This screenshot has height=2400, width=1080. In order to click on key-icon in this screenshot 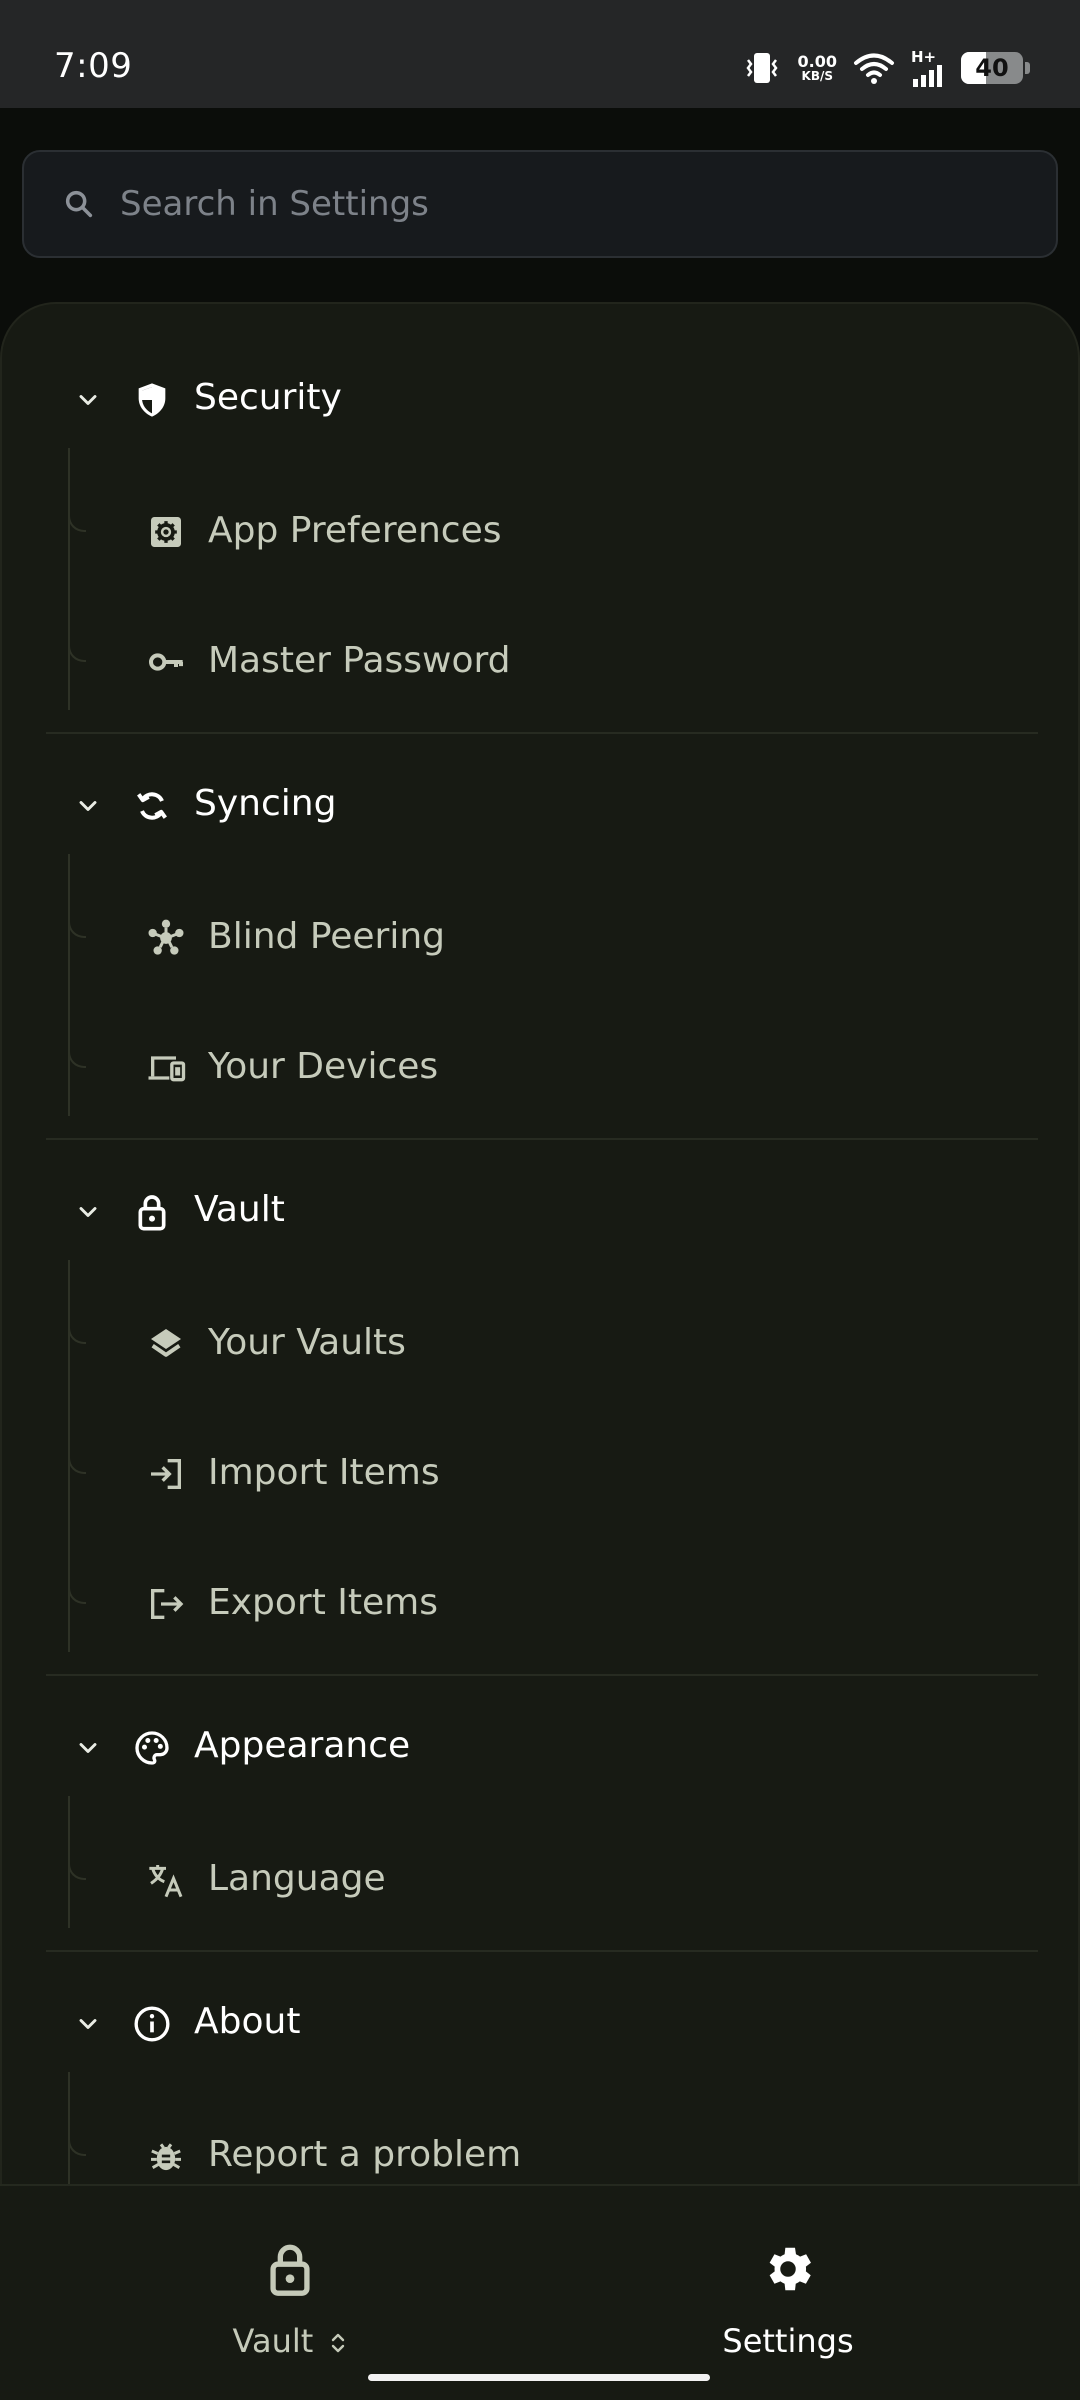, I will do `click(166, 662)`.